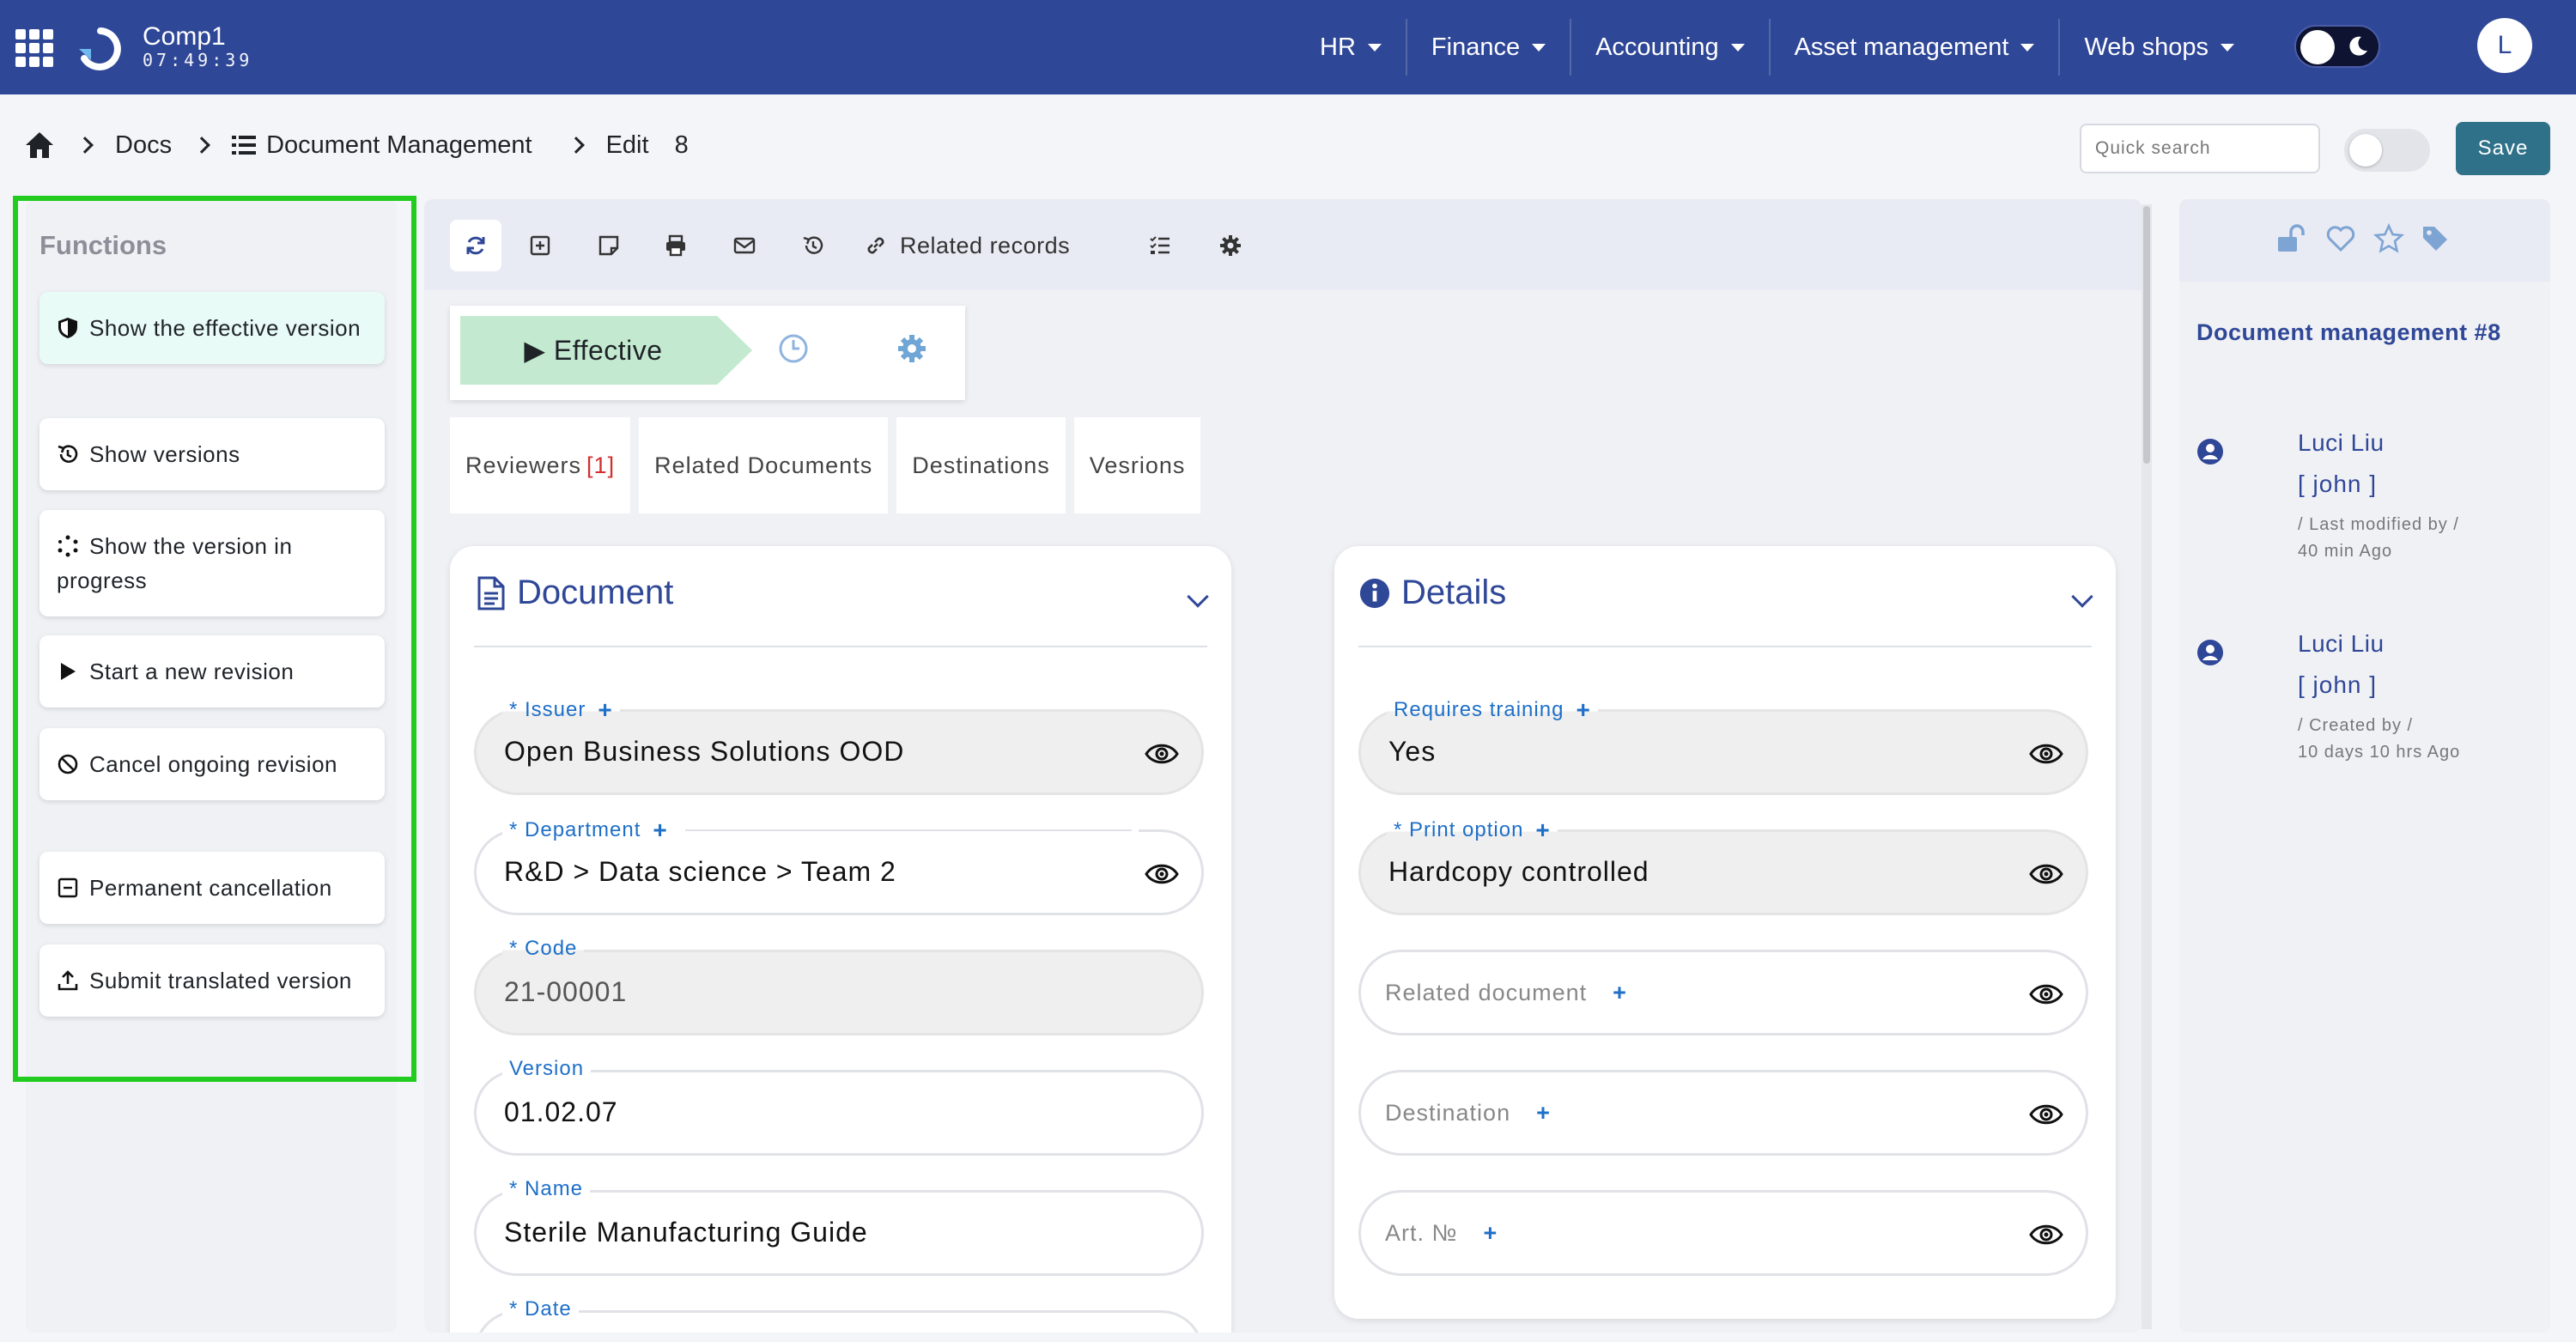  Describe the element at coordinates (912, 348) in the screenshot. I see `gear-icon` at that location.